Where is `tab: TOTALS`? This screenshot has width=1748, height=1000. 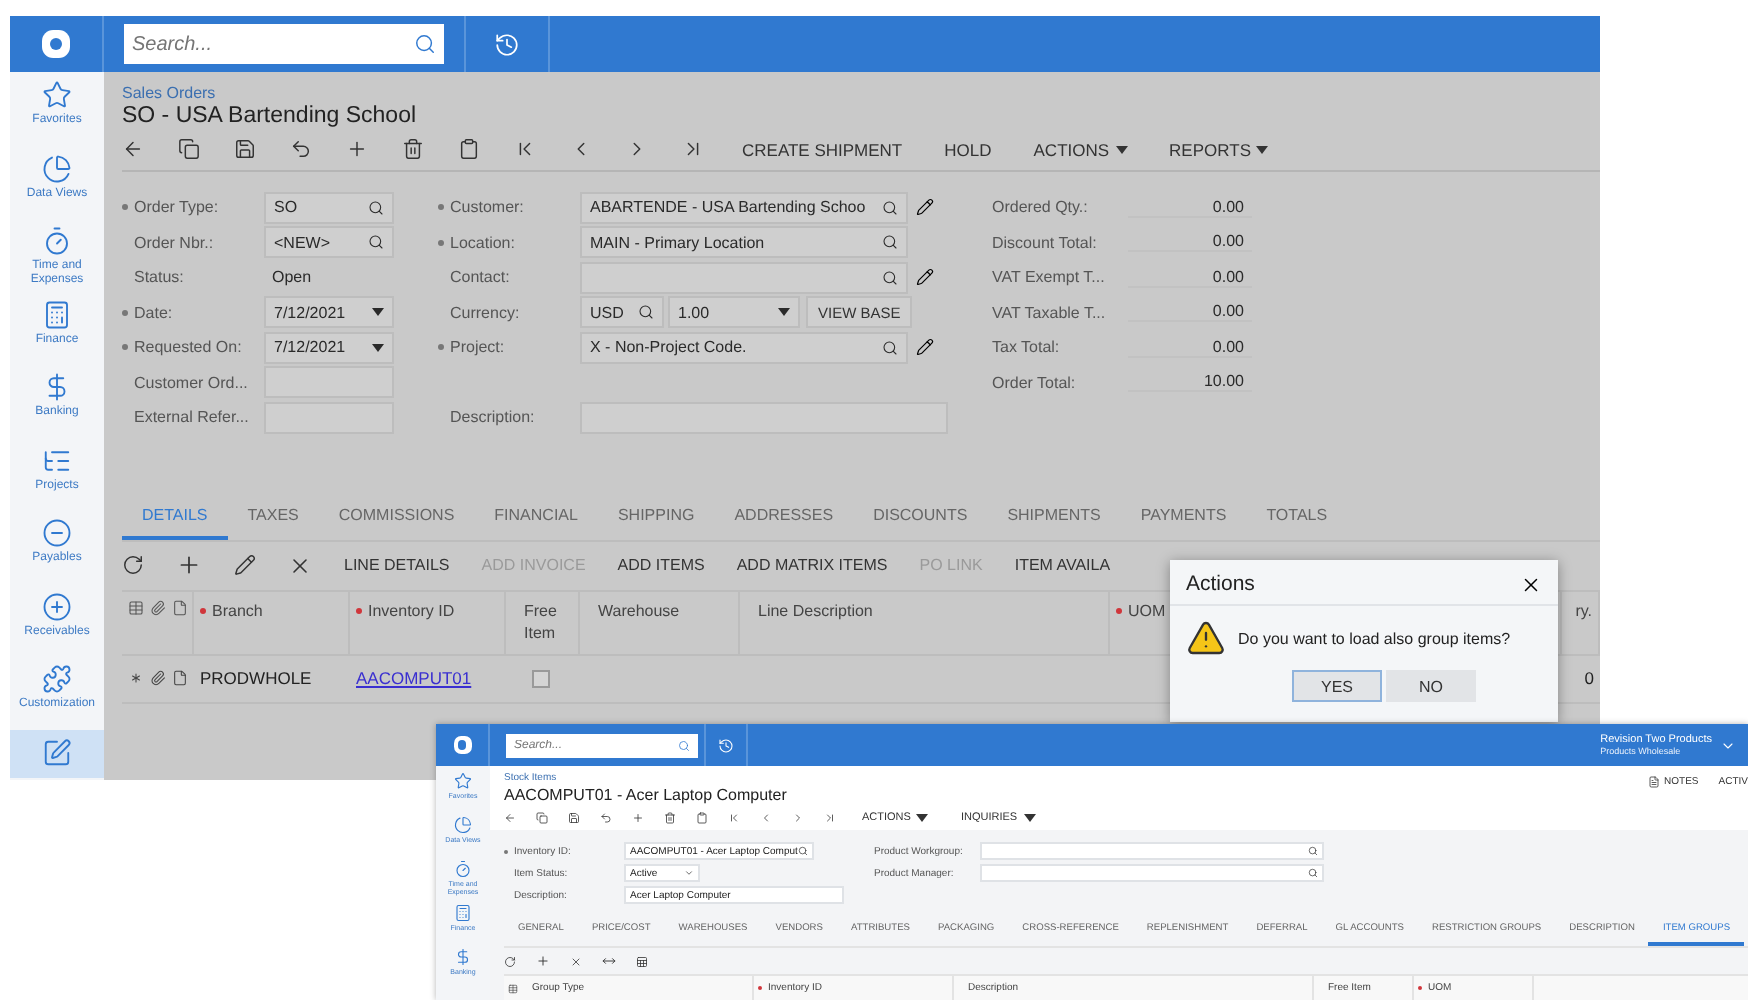
tab: TOTALS is located at coordinates (1297, 517).